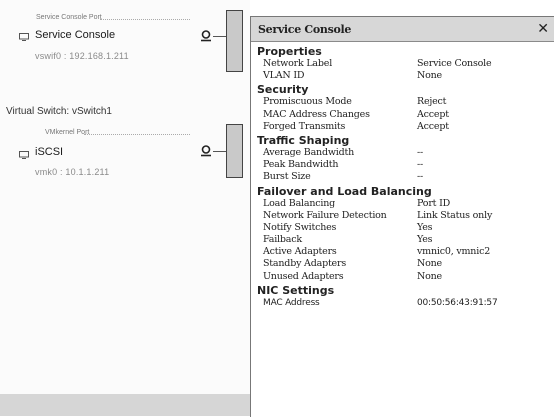 The image size is (554, 417). I want to click on property-row: Load Balancing Port ID, so click(405, 204).